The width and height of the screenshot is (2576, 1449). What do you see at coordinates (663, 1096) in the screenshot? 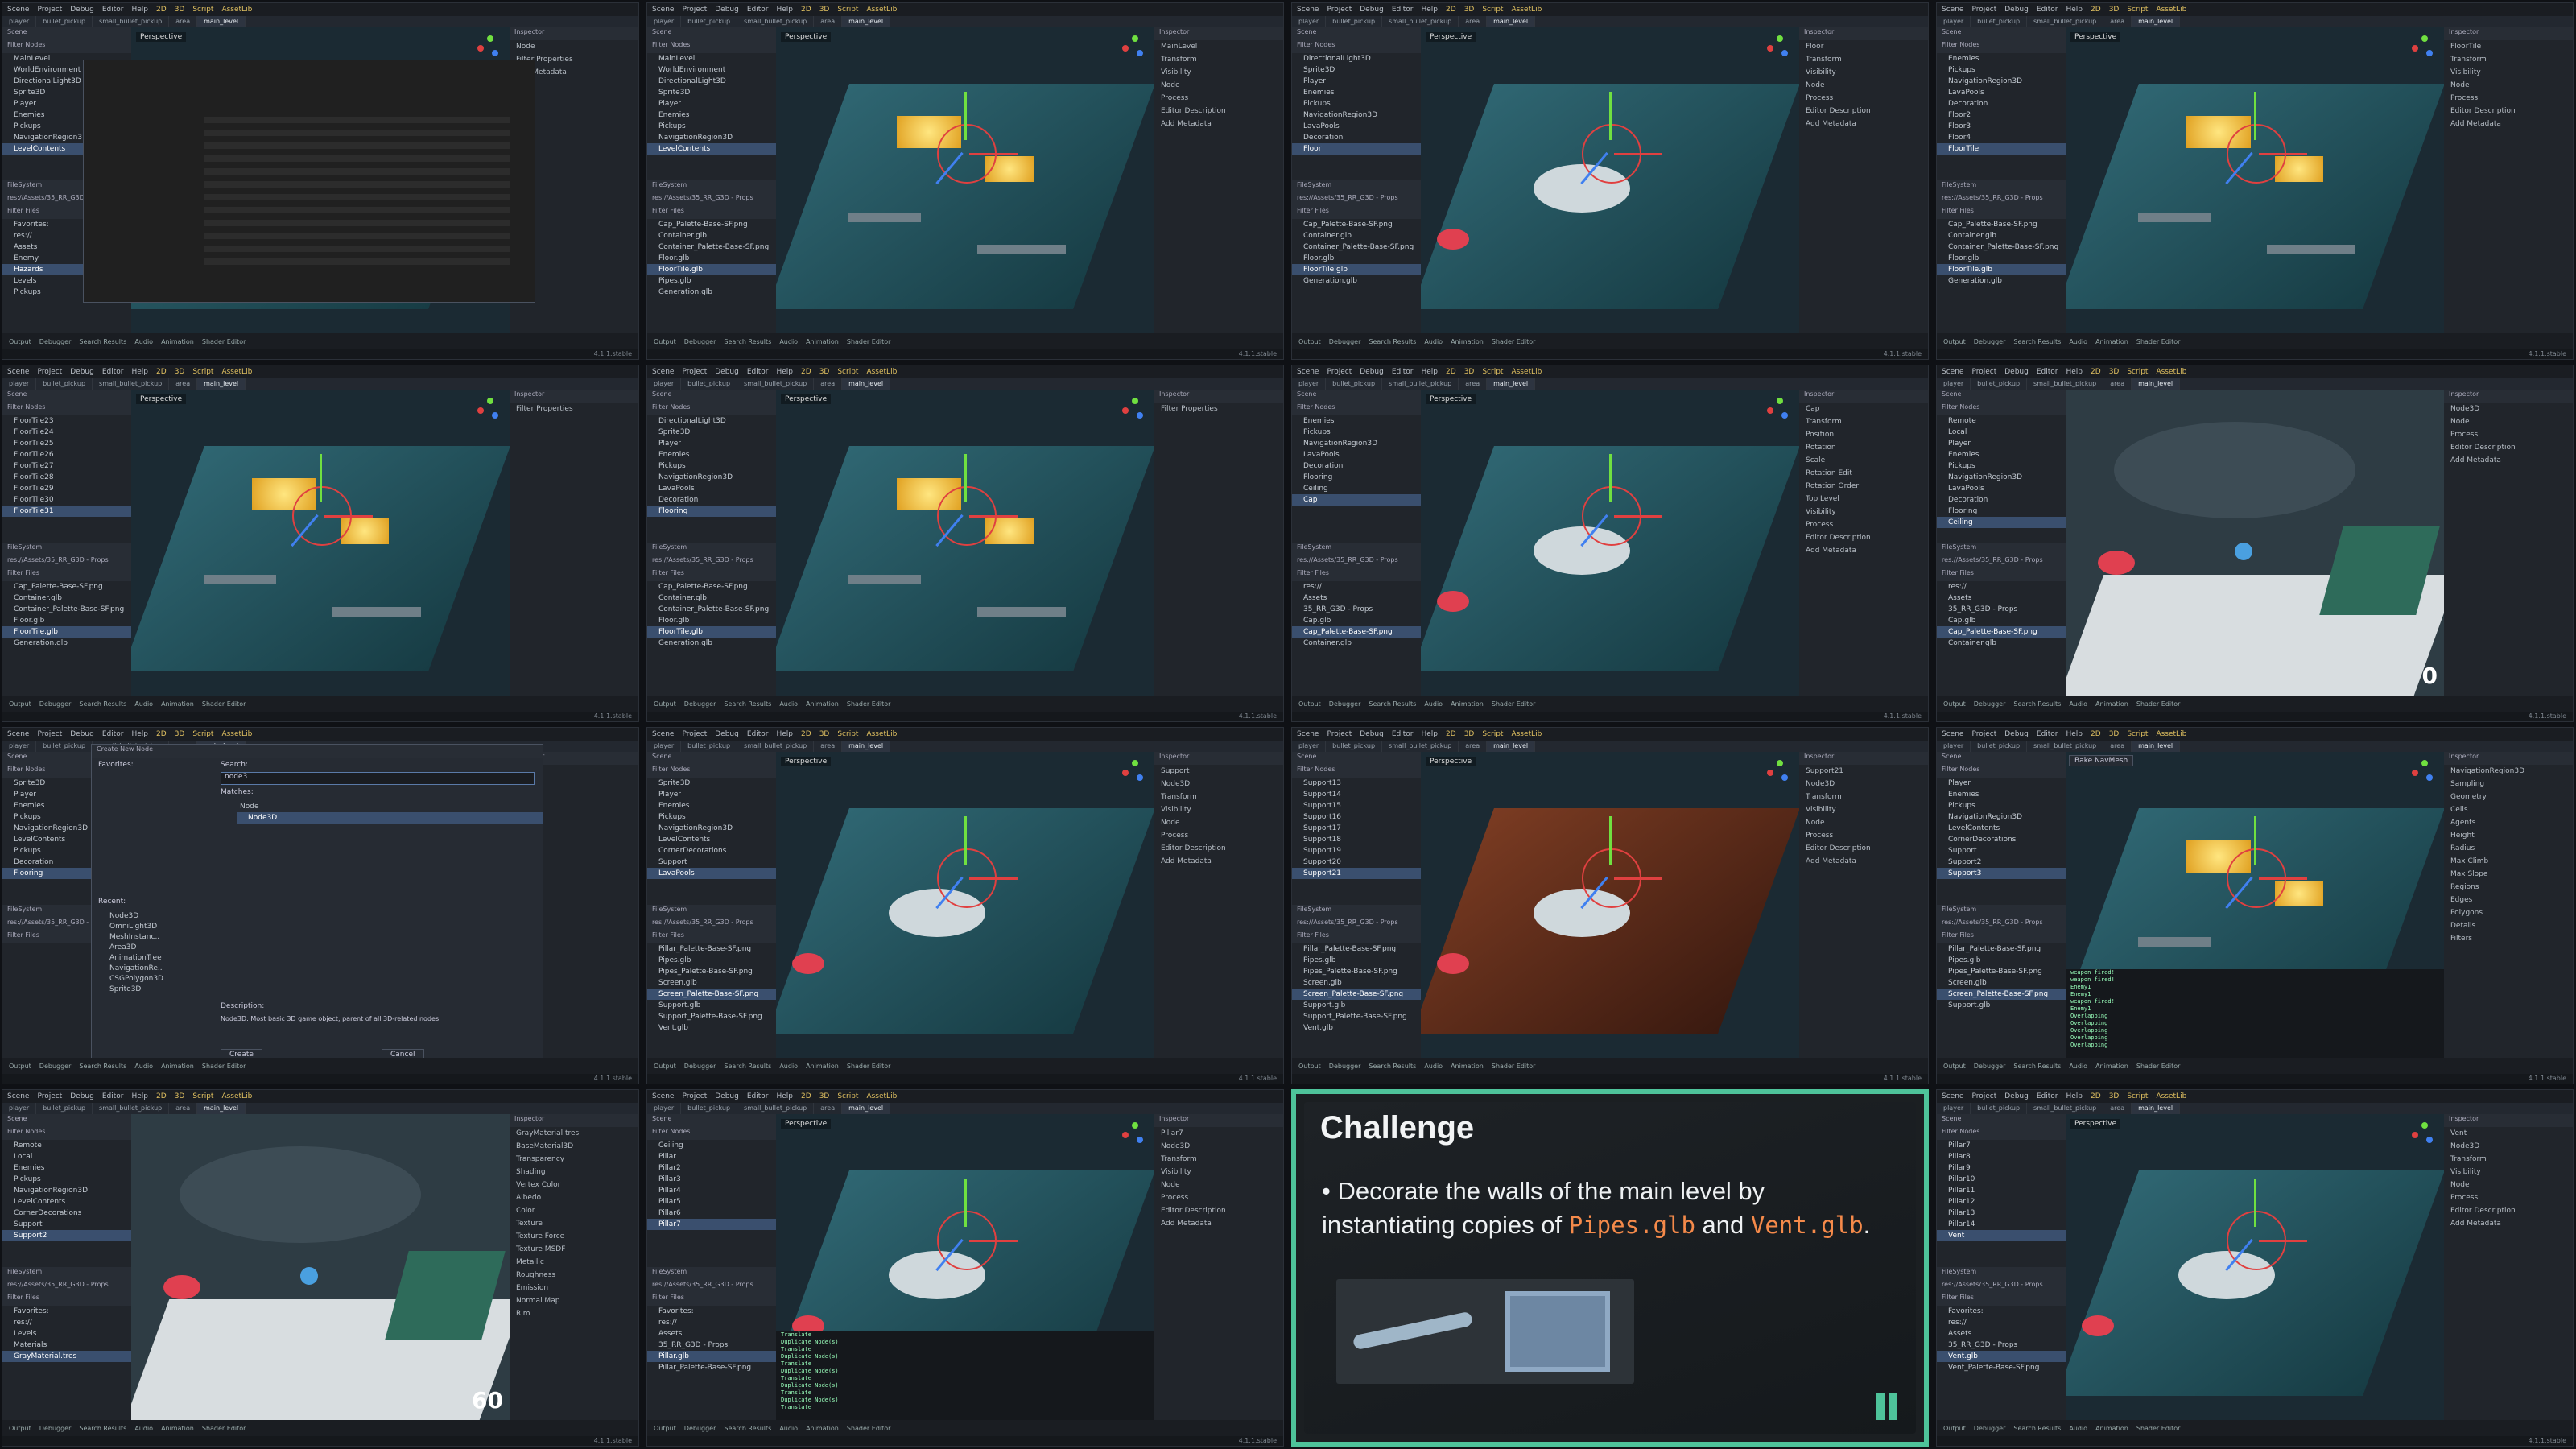
I see `menu-item: Scene` at bounding box center [663, 1096].